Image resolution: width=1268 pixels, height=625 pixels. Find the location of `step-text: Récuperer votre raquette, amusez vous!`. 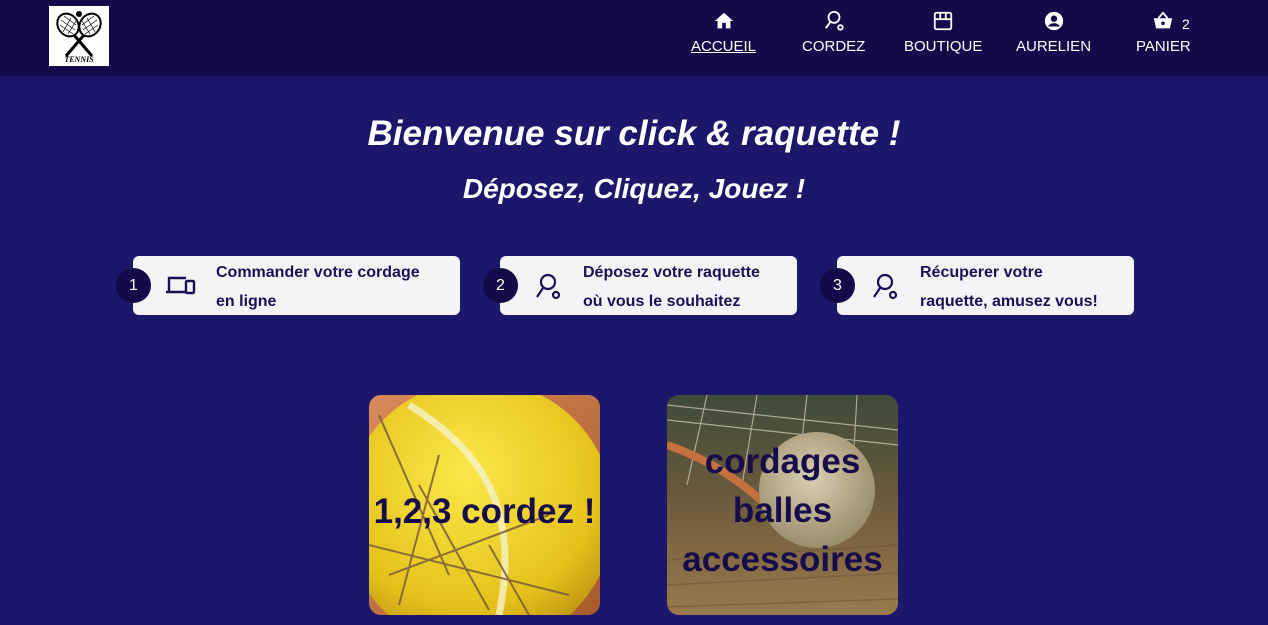

step-text: Récuperer votre raquette, amusez vous! is located at coordinates (1035, 287).